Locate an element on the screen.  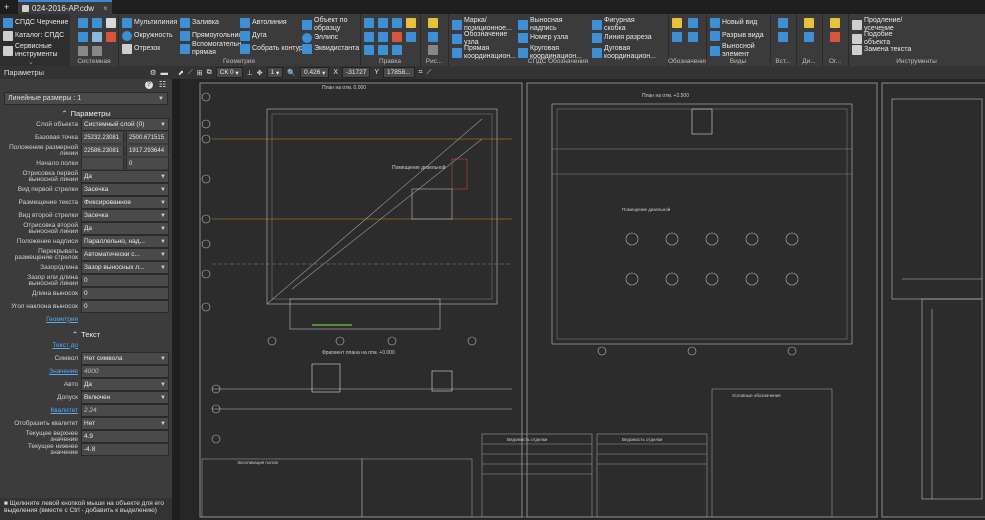
ellipse-tool: Эллипс is located at coordinates (320, 38).